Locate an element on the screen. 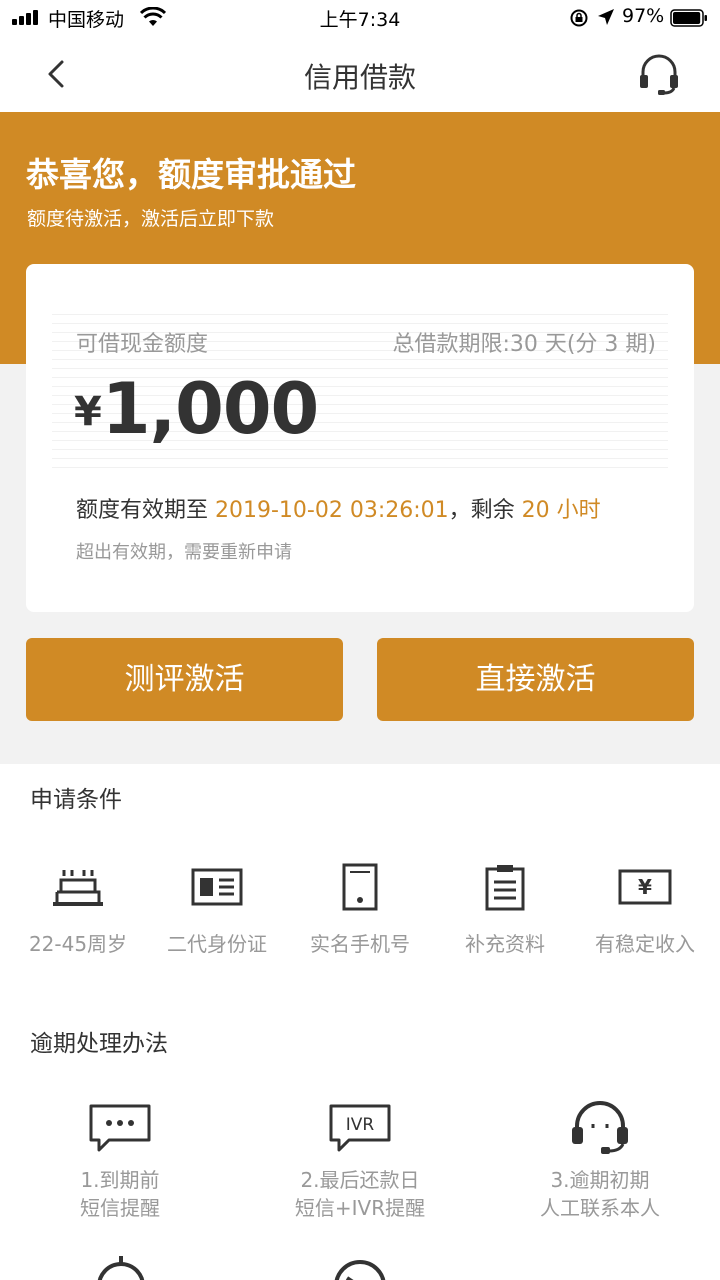 Image resolution: width=720 pixels, height=1280 pixels. currency-symbol: ¥ is located at coordinates (88, 412).